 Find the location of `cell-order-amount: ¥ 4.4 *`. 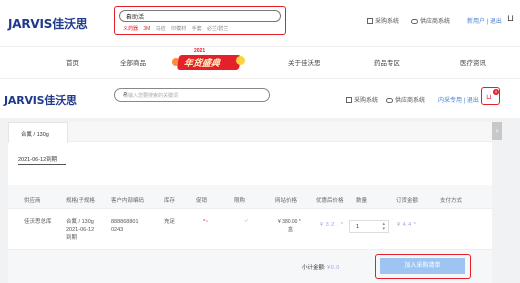

cell-order-amount: ¥ 4.4 * is located at coordinates (407, 225).